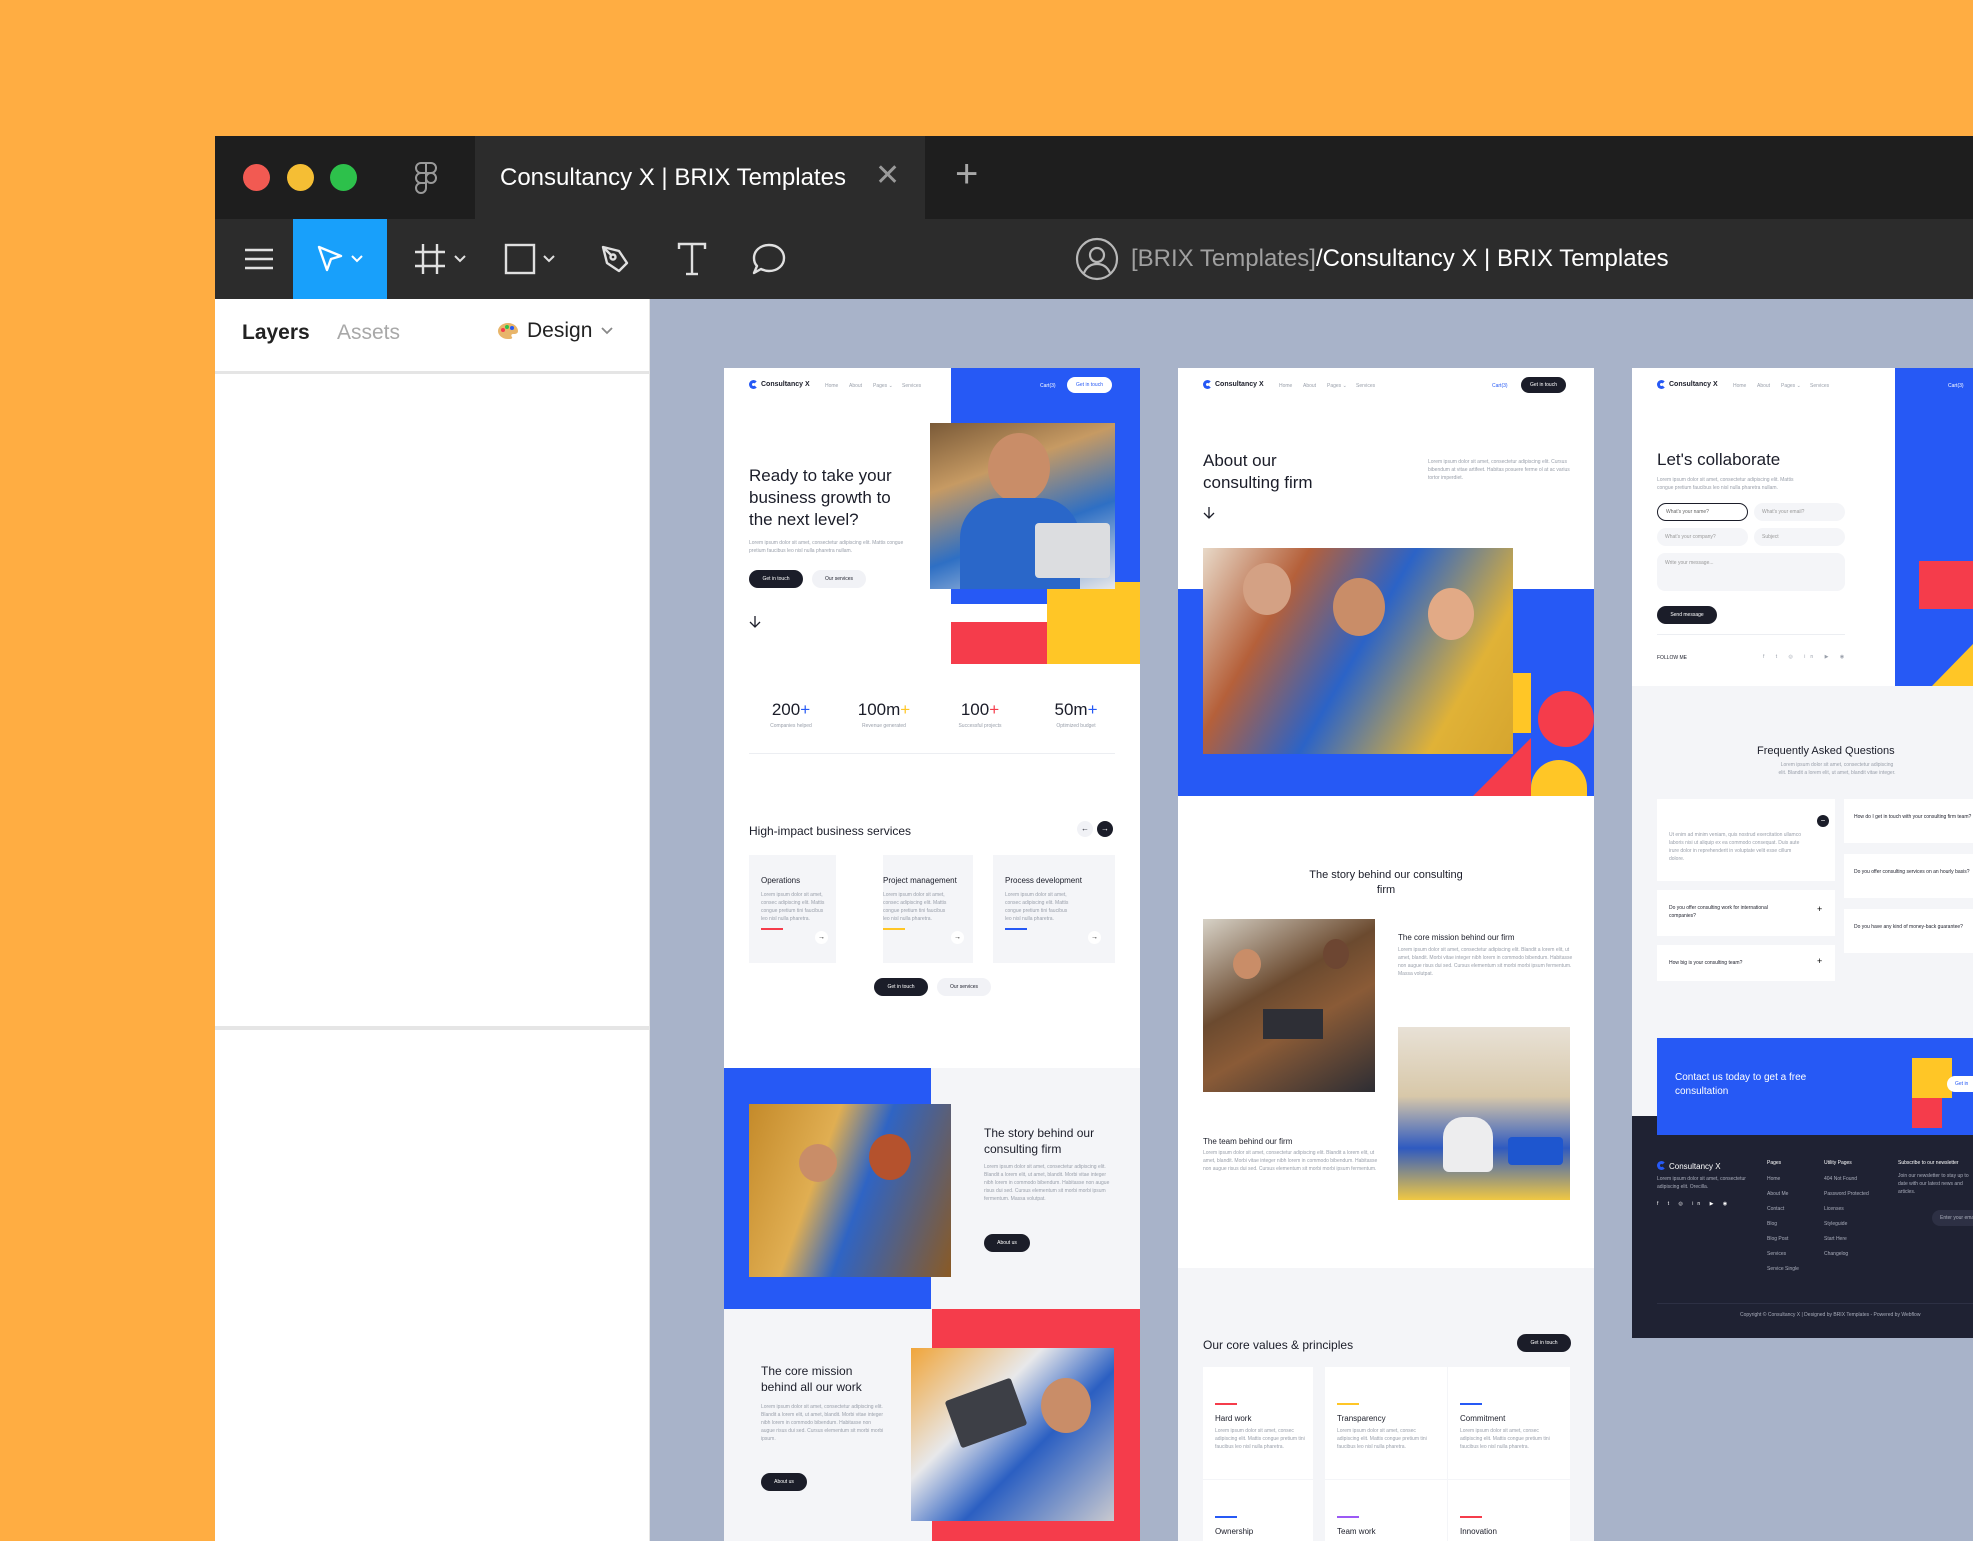 This screenshot has height=1541, width=1973. Describe the element at coordinates (1702, 537) in the screenshot. I see `company-field: What's your company?` at that location.